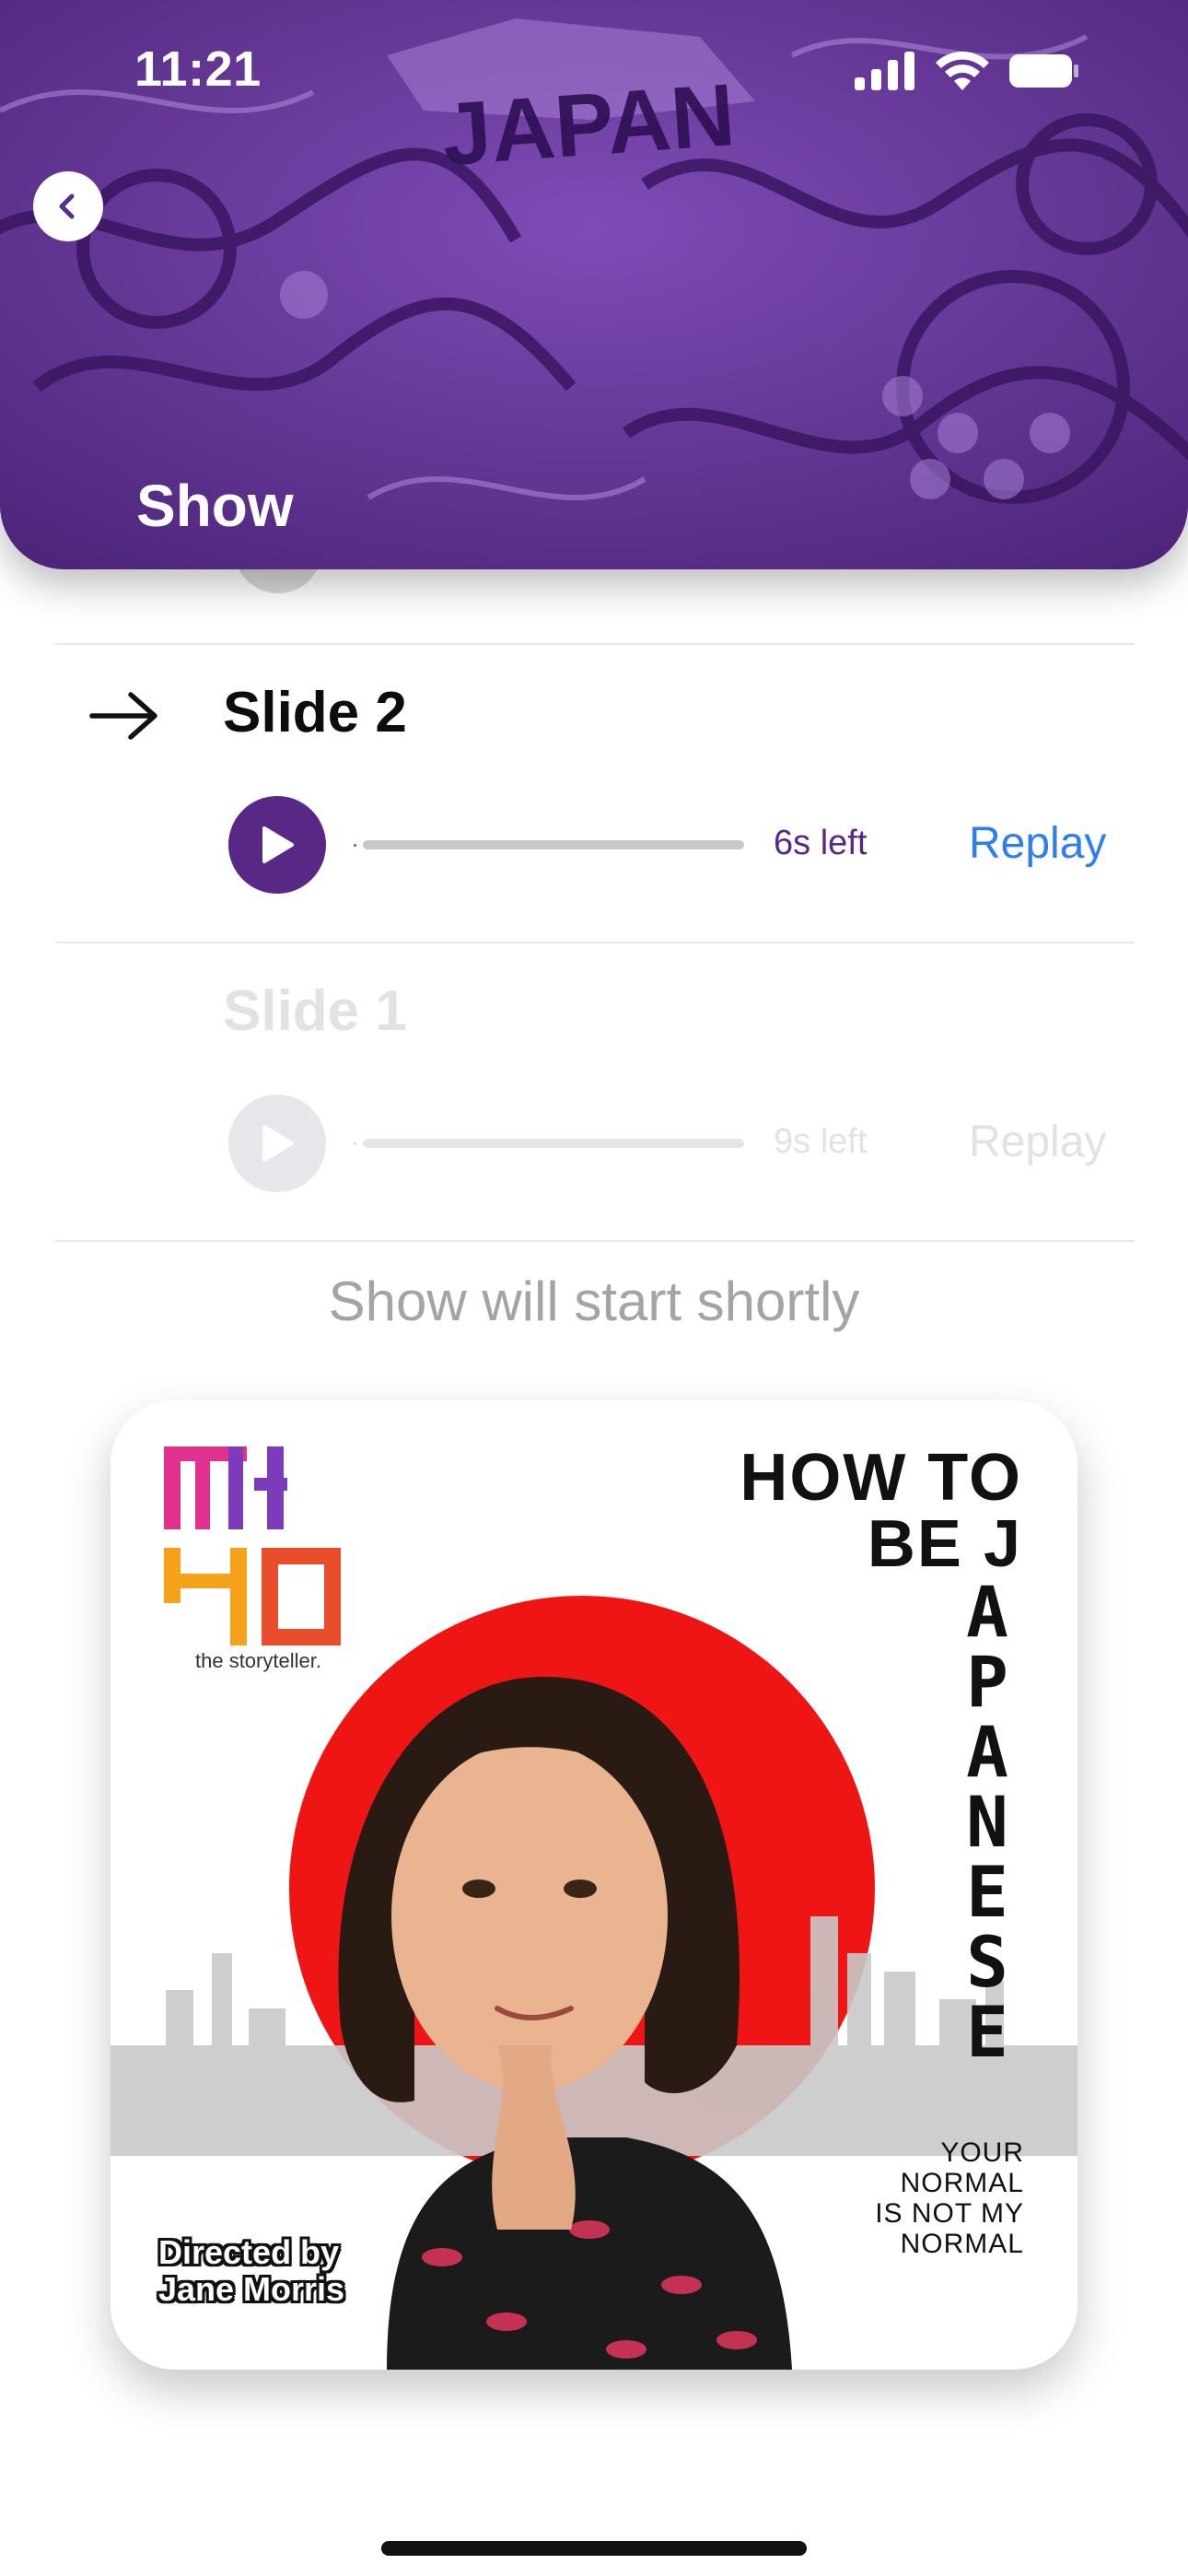  I want to click on back-button, so click(68, 206).